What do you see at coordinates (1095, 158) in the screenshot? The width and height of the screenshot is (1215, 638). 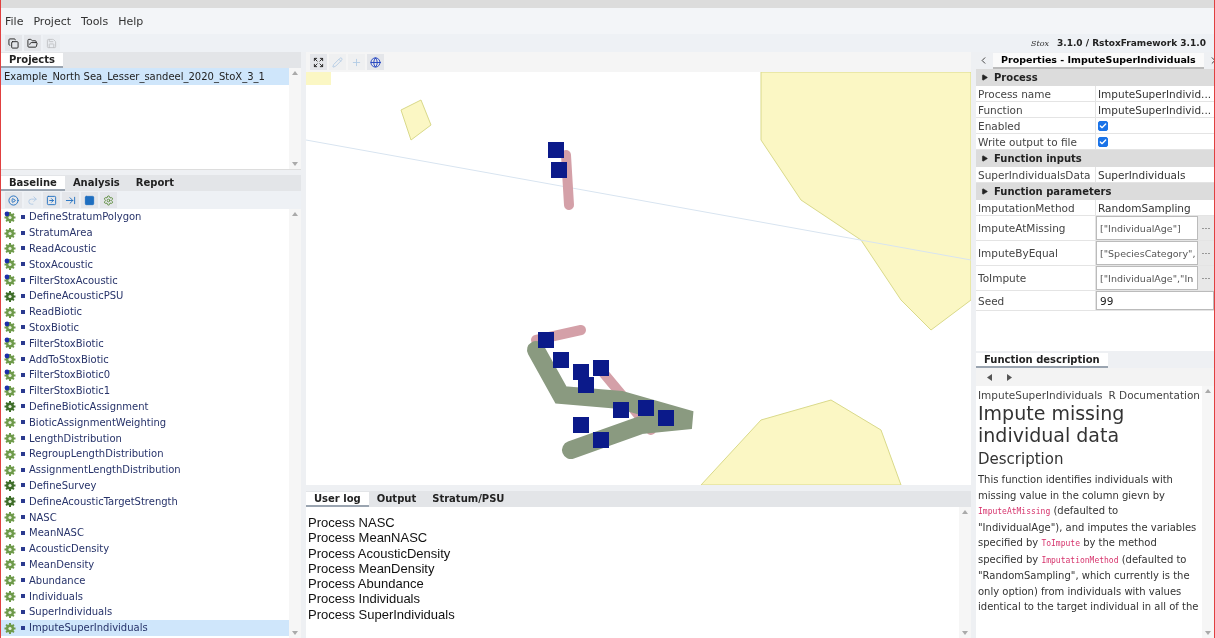 I see `section-header: Function inputs` at bounding box center [1095, 158].